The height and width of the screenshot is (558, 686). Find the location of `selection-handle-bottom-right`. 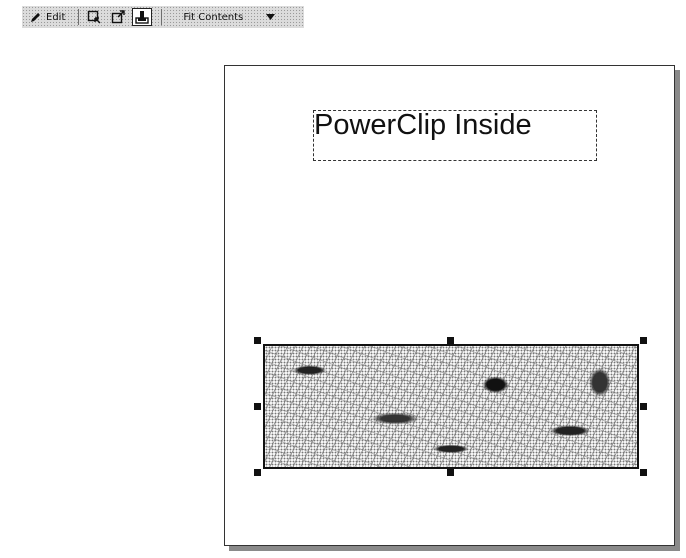

selection-handle-bottom-right is located at coordinates (643, 472).